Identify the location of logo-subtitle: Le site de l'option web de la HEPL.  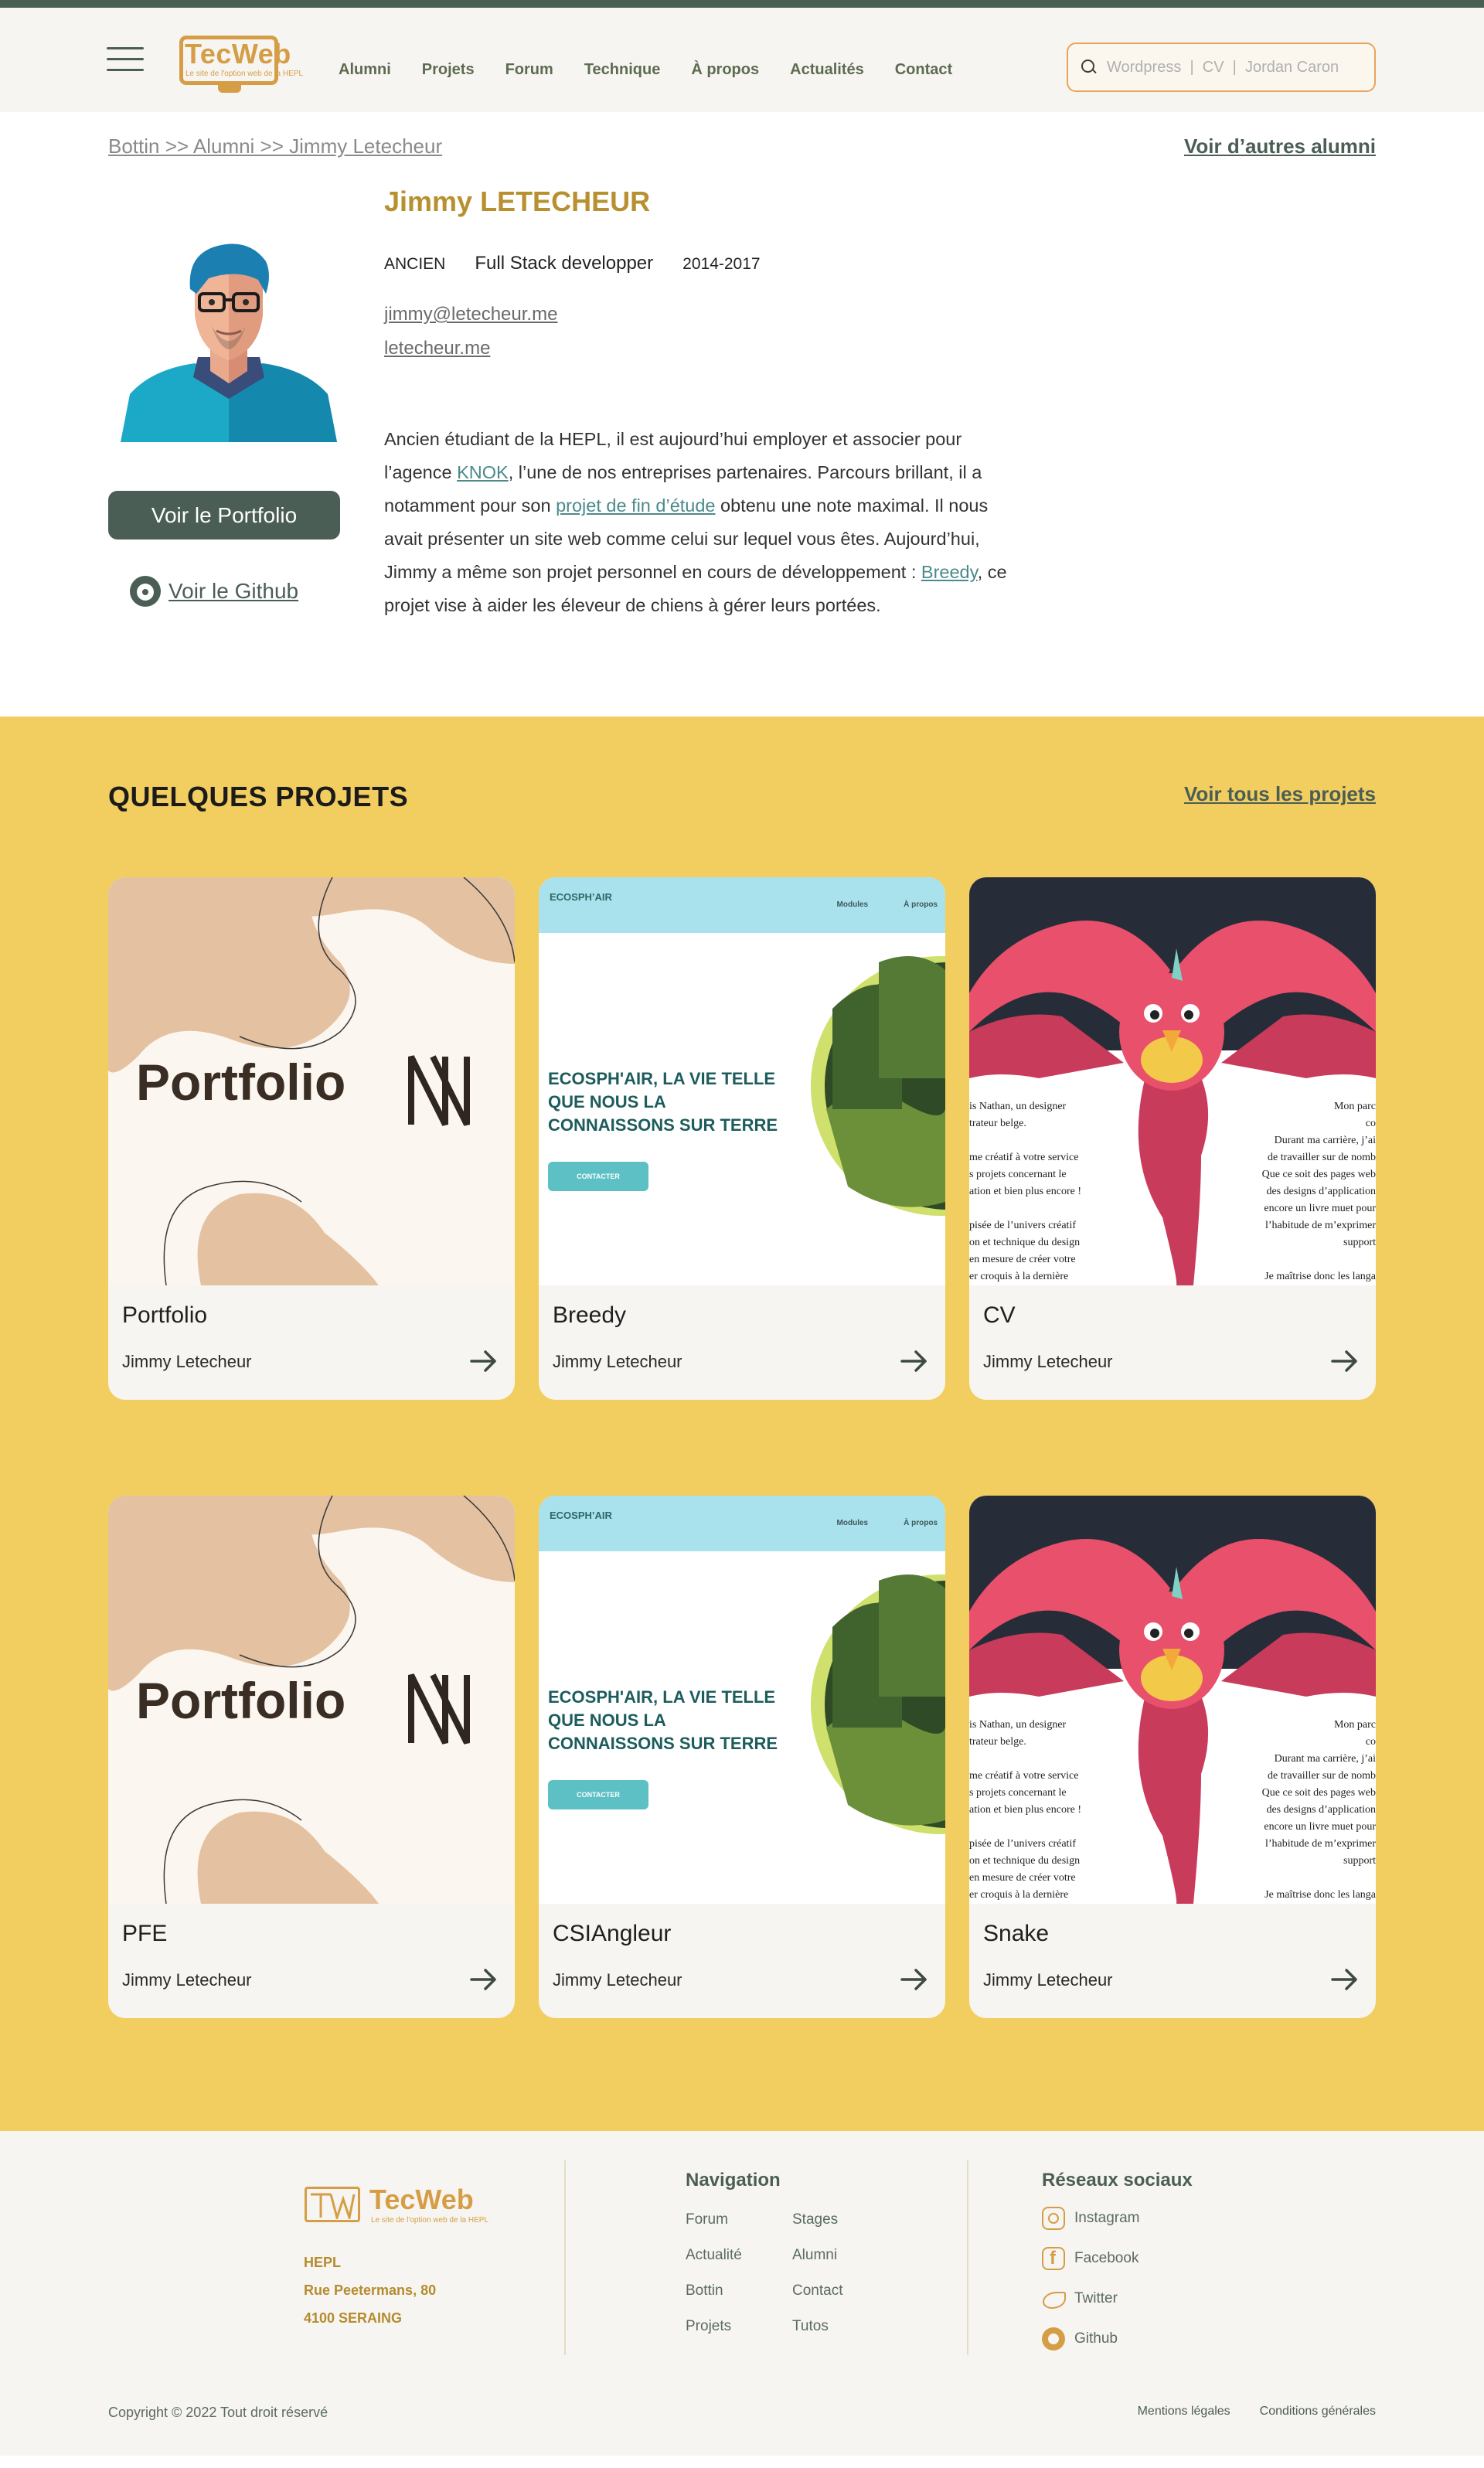
(245, 74).